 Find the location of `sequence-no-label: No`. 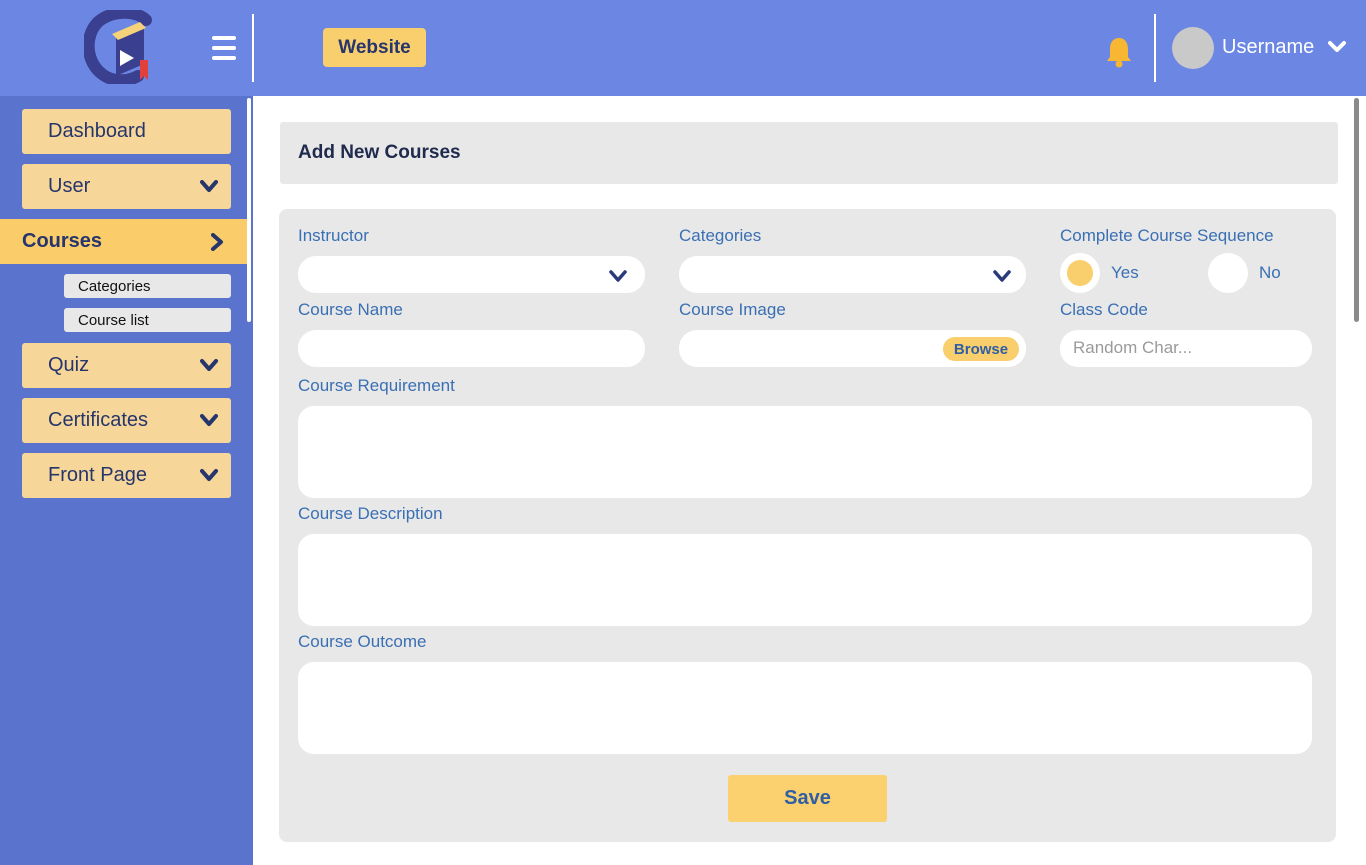

sequence-no-label: No is located at coordinates (1270, 272).